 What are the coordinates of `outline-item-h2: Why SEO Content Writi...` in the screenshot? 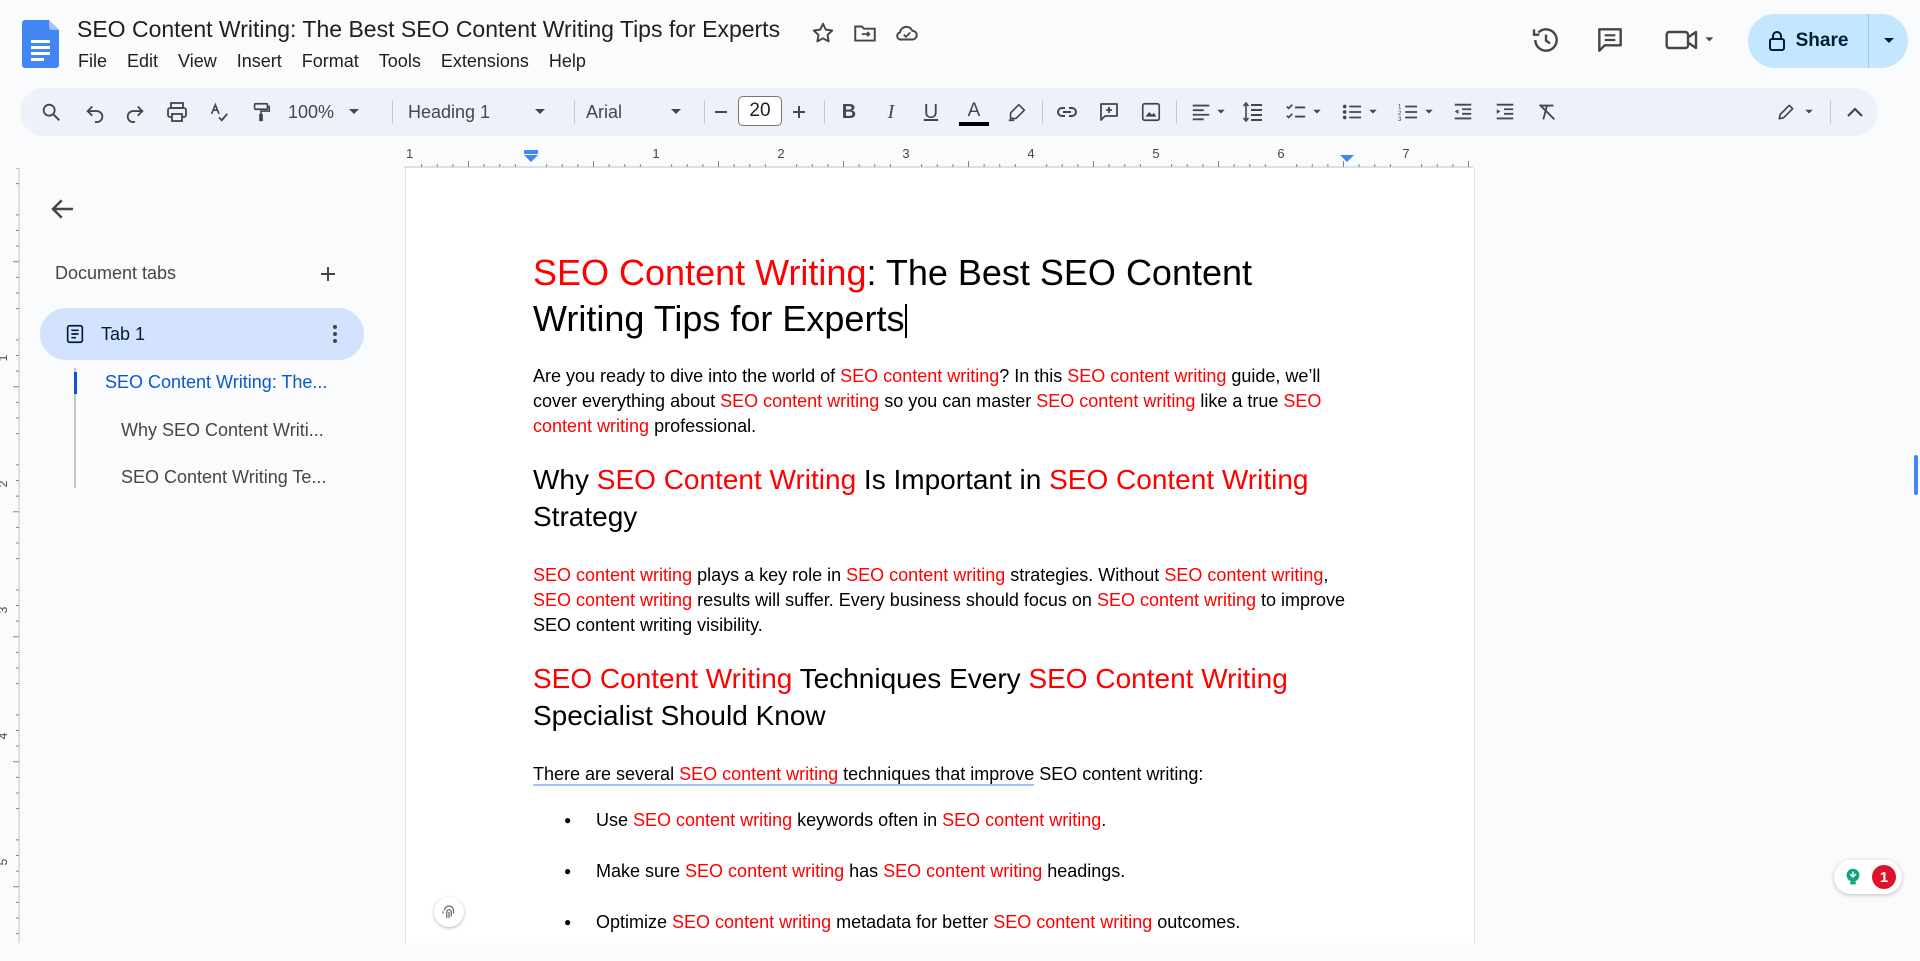 It's located at (228, 430).